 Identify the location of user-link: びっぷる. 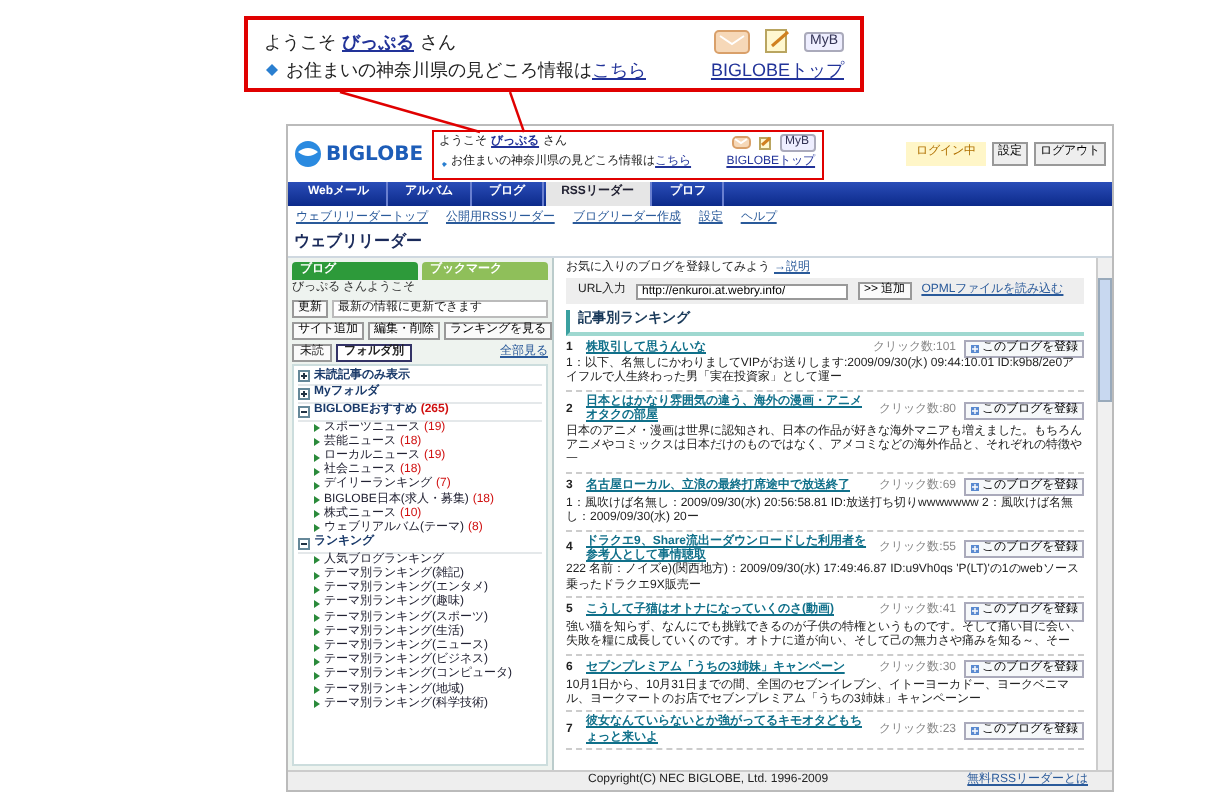
(378, 42).